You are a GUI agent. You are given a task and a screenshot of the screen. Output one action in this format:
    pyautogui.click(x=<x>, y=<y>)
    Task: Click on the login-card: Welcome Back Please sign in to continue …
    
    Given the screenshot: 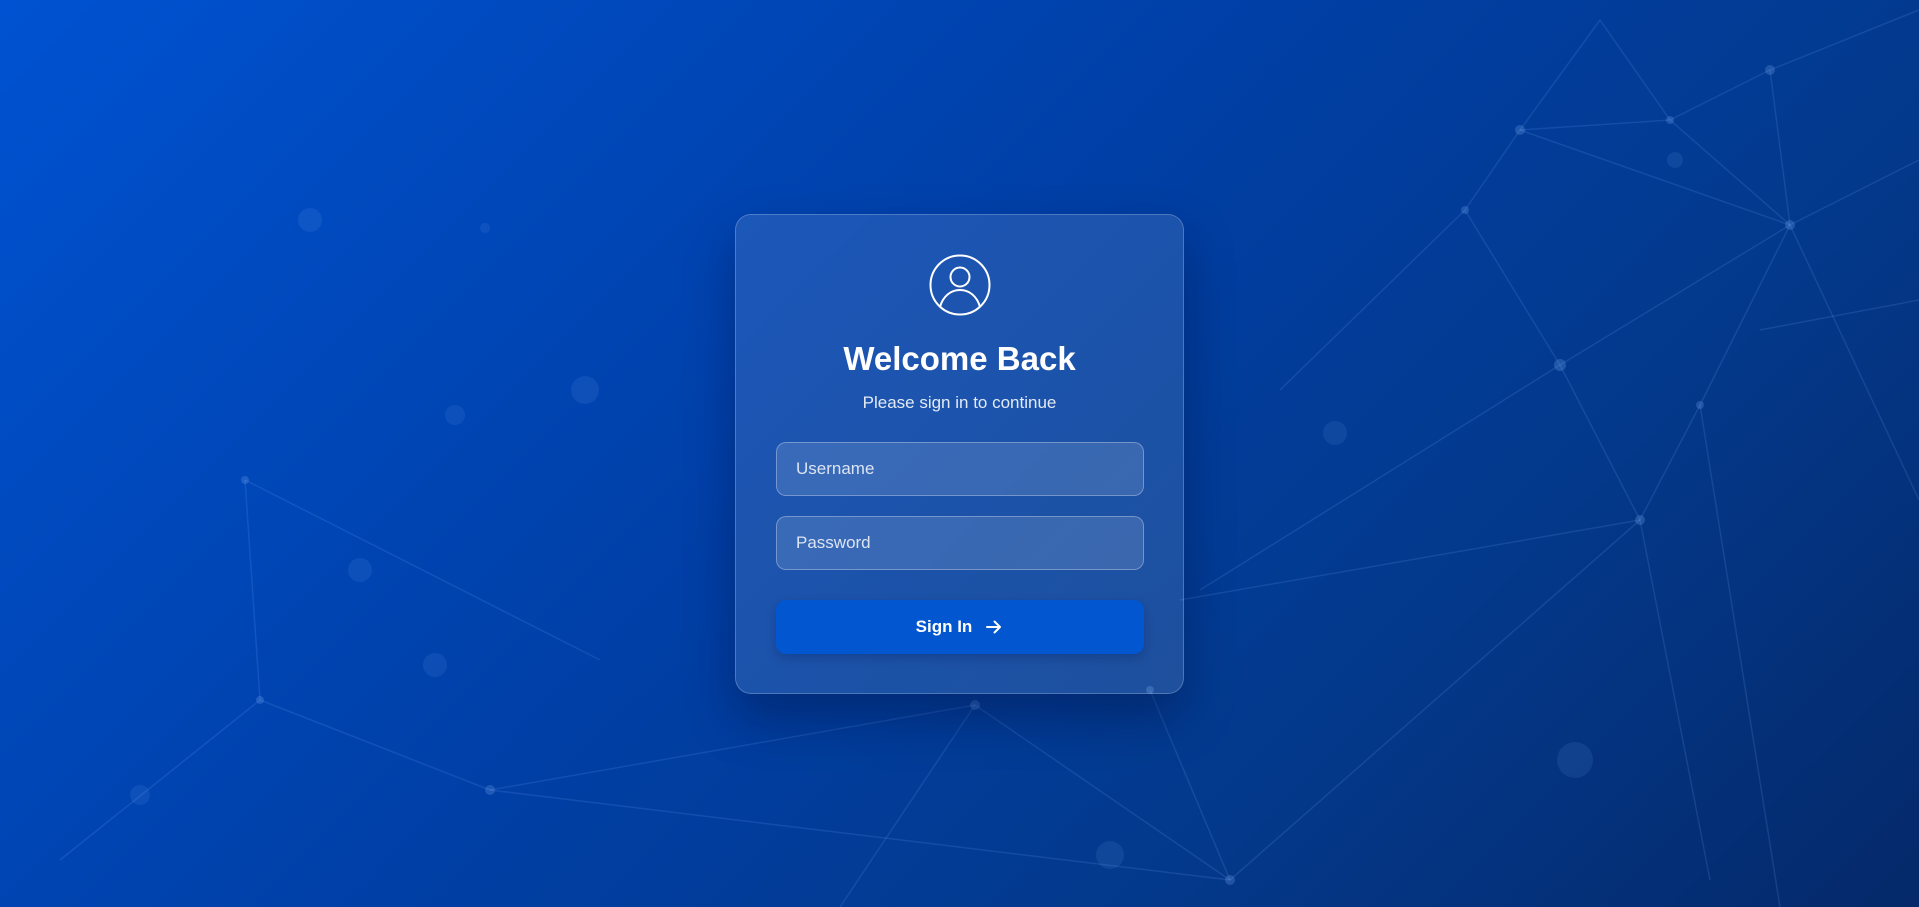 What is the action you would take?
    pyautogui.click(x=959, y=454)
    